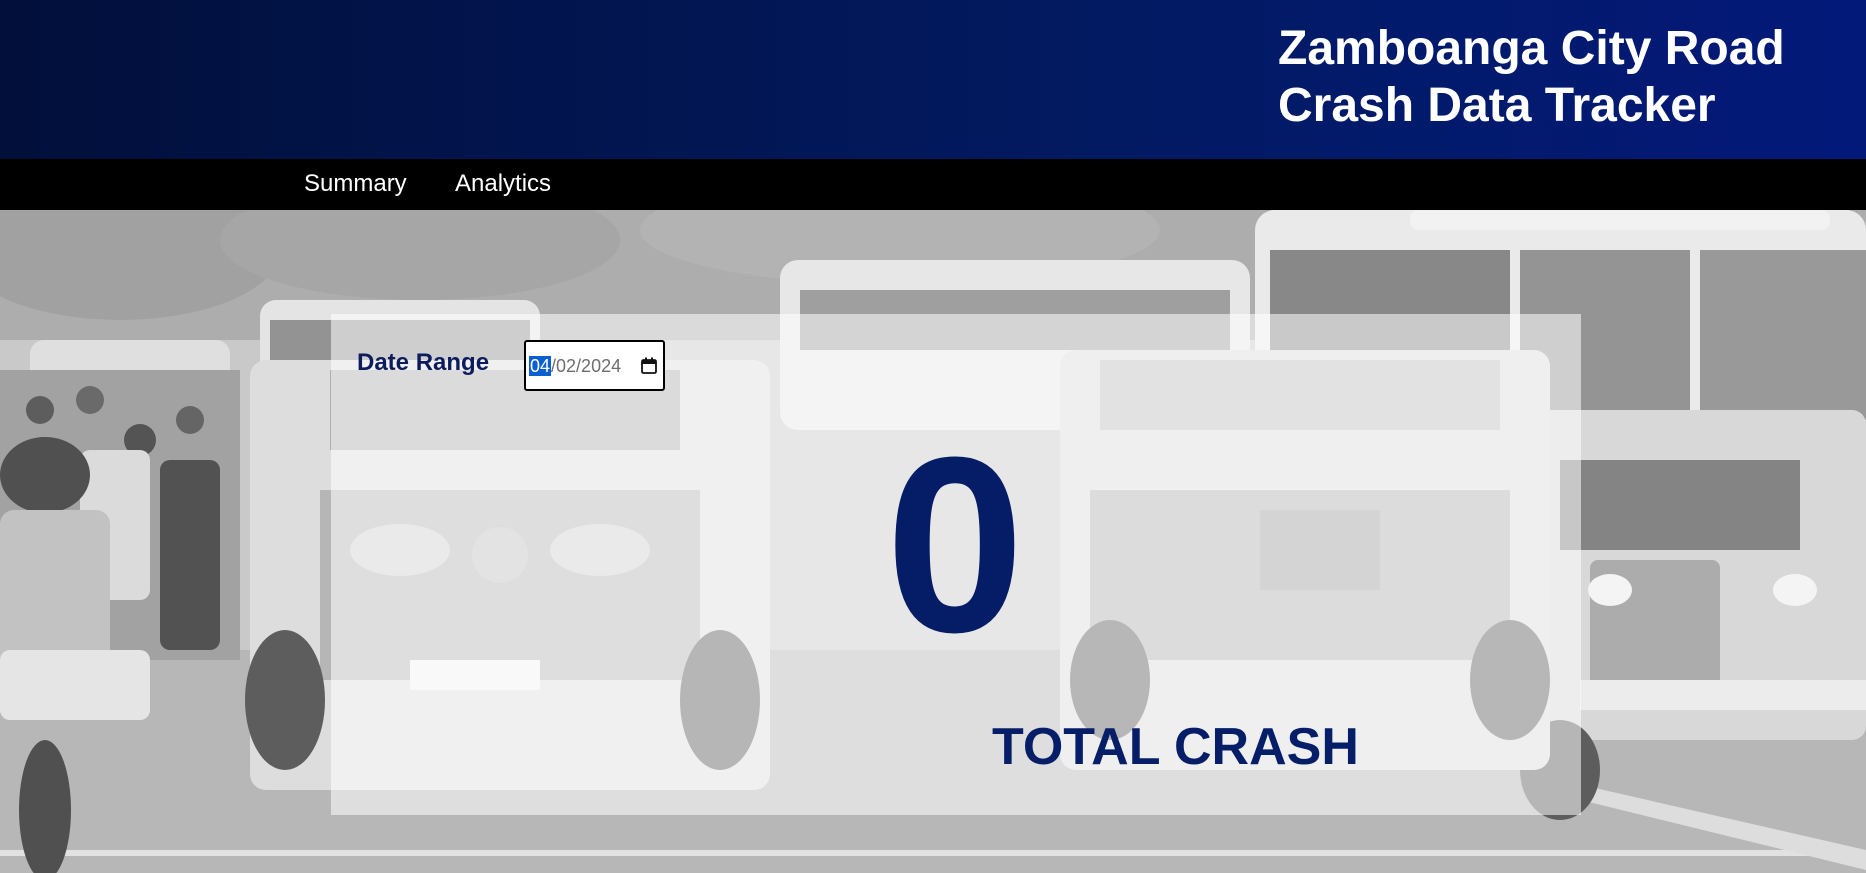 This screenshot has width=1866, height=873. Describe the element at coordinates (355, 184) in the screenshot. I see `nav-item-summary: Summary` at that location.